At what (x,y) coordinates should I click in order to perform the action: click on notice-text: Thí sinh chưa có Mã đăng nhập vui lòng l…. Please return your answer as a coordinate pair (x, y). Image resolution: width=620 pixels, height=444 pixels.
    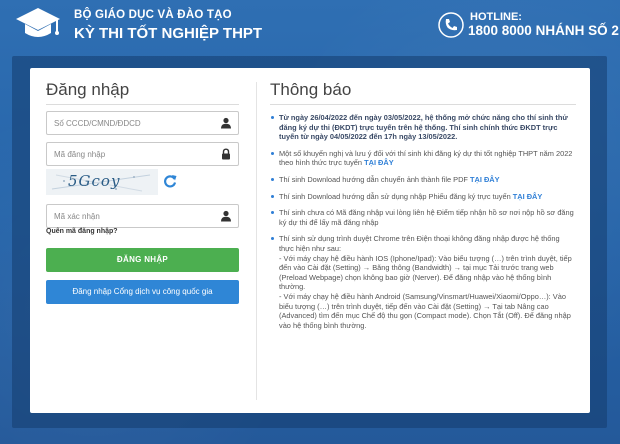
    Looking at the image, I should click on (426, 217).